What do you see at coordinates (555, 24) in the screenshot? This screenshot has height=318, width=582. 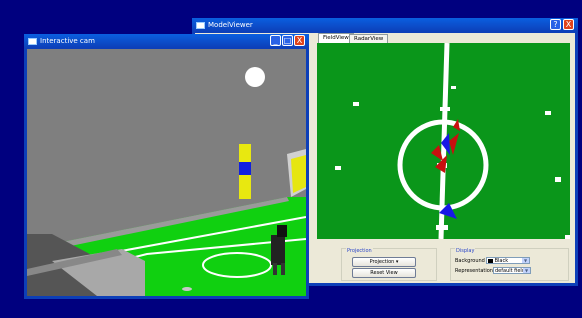 I see `help-button: ?` at bounding box center [555, 24].